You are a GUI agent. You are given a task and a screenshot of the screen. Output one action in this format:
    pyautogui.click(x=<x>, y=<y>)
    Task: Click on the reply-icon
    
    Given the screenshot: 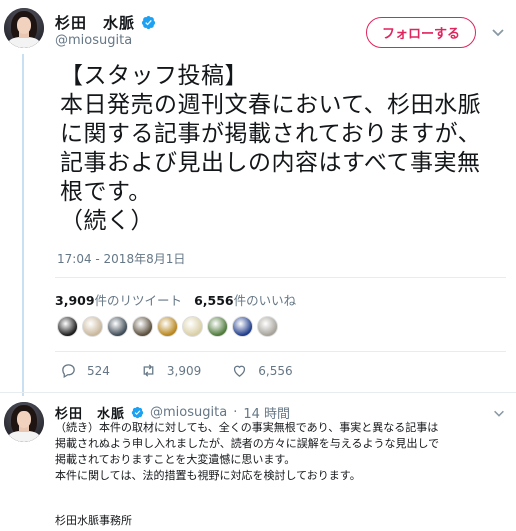 What is the action you would take?
    pyautogui.click(x=68, y=371)
    